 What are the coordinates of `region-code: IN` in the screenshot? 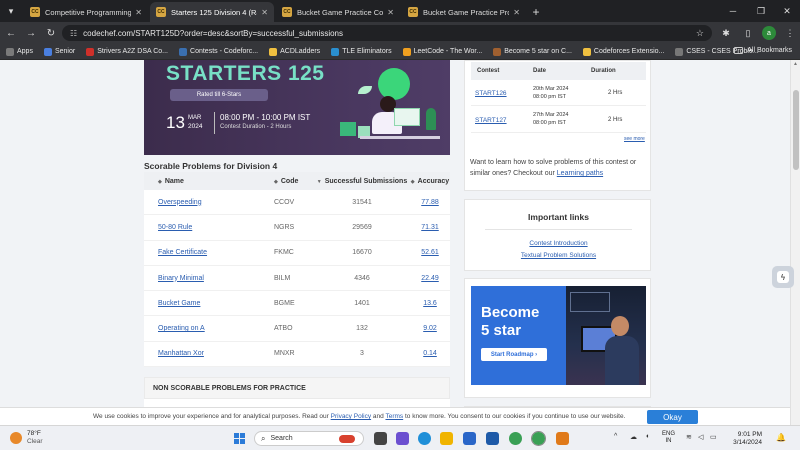 It's located at (668, 441).